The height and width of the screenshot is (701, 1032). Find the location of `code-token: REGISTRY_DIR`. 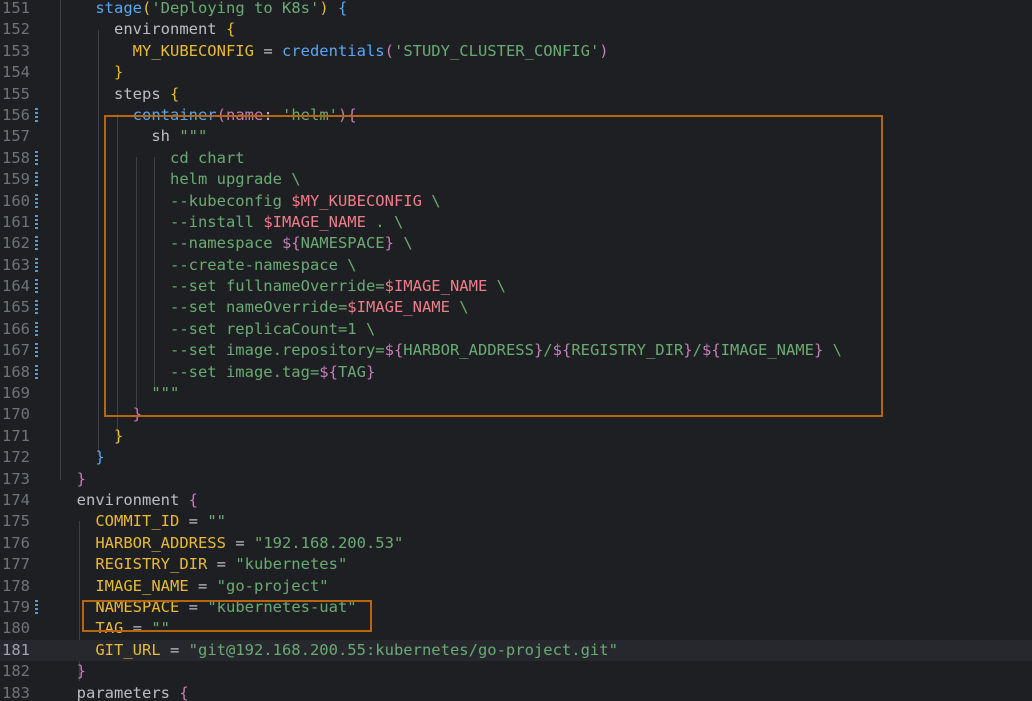

code-token: REGISTRY_DIR is located at coordinates (151, 564).